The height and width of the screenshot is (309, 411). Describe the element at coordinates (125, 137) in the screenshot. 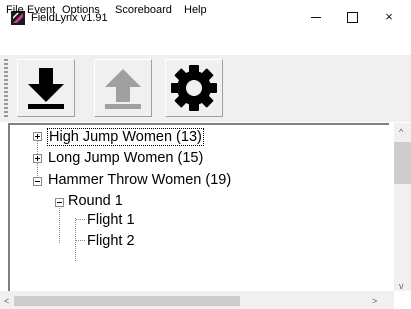

I see `tree-item-high-jump: High Jump Women (13)` at that location.